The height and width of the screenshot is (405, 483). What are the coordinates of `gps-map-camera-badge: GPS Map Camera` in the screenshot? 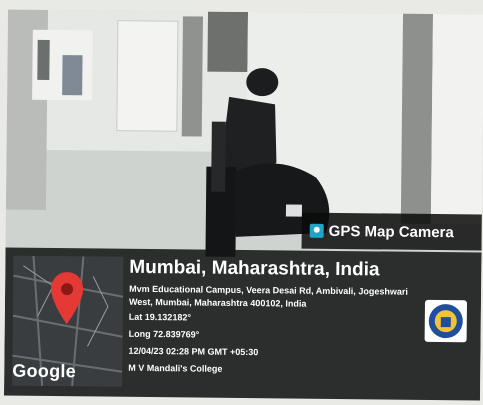 It's located at (391, 231).